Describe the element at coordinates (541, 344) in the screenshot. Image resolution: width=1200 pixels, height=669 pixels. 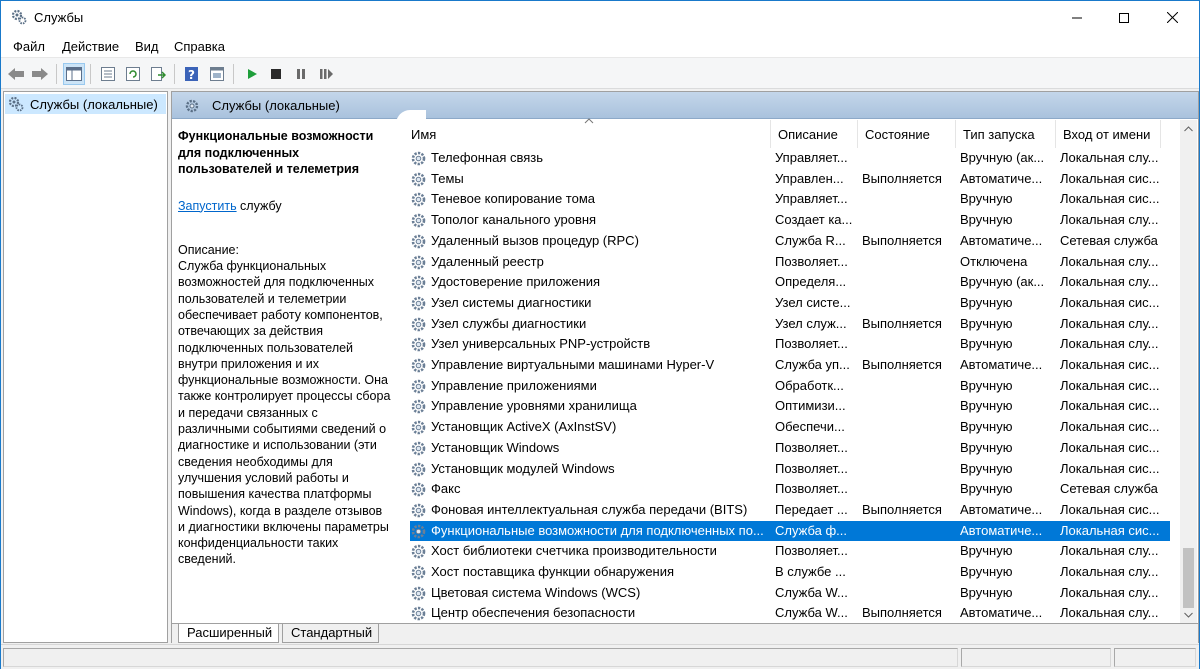
I see `service-name: Узел универсальных PNP-устройств` at that location.